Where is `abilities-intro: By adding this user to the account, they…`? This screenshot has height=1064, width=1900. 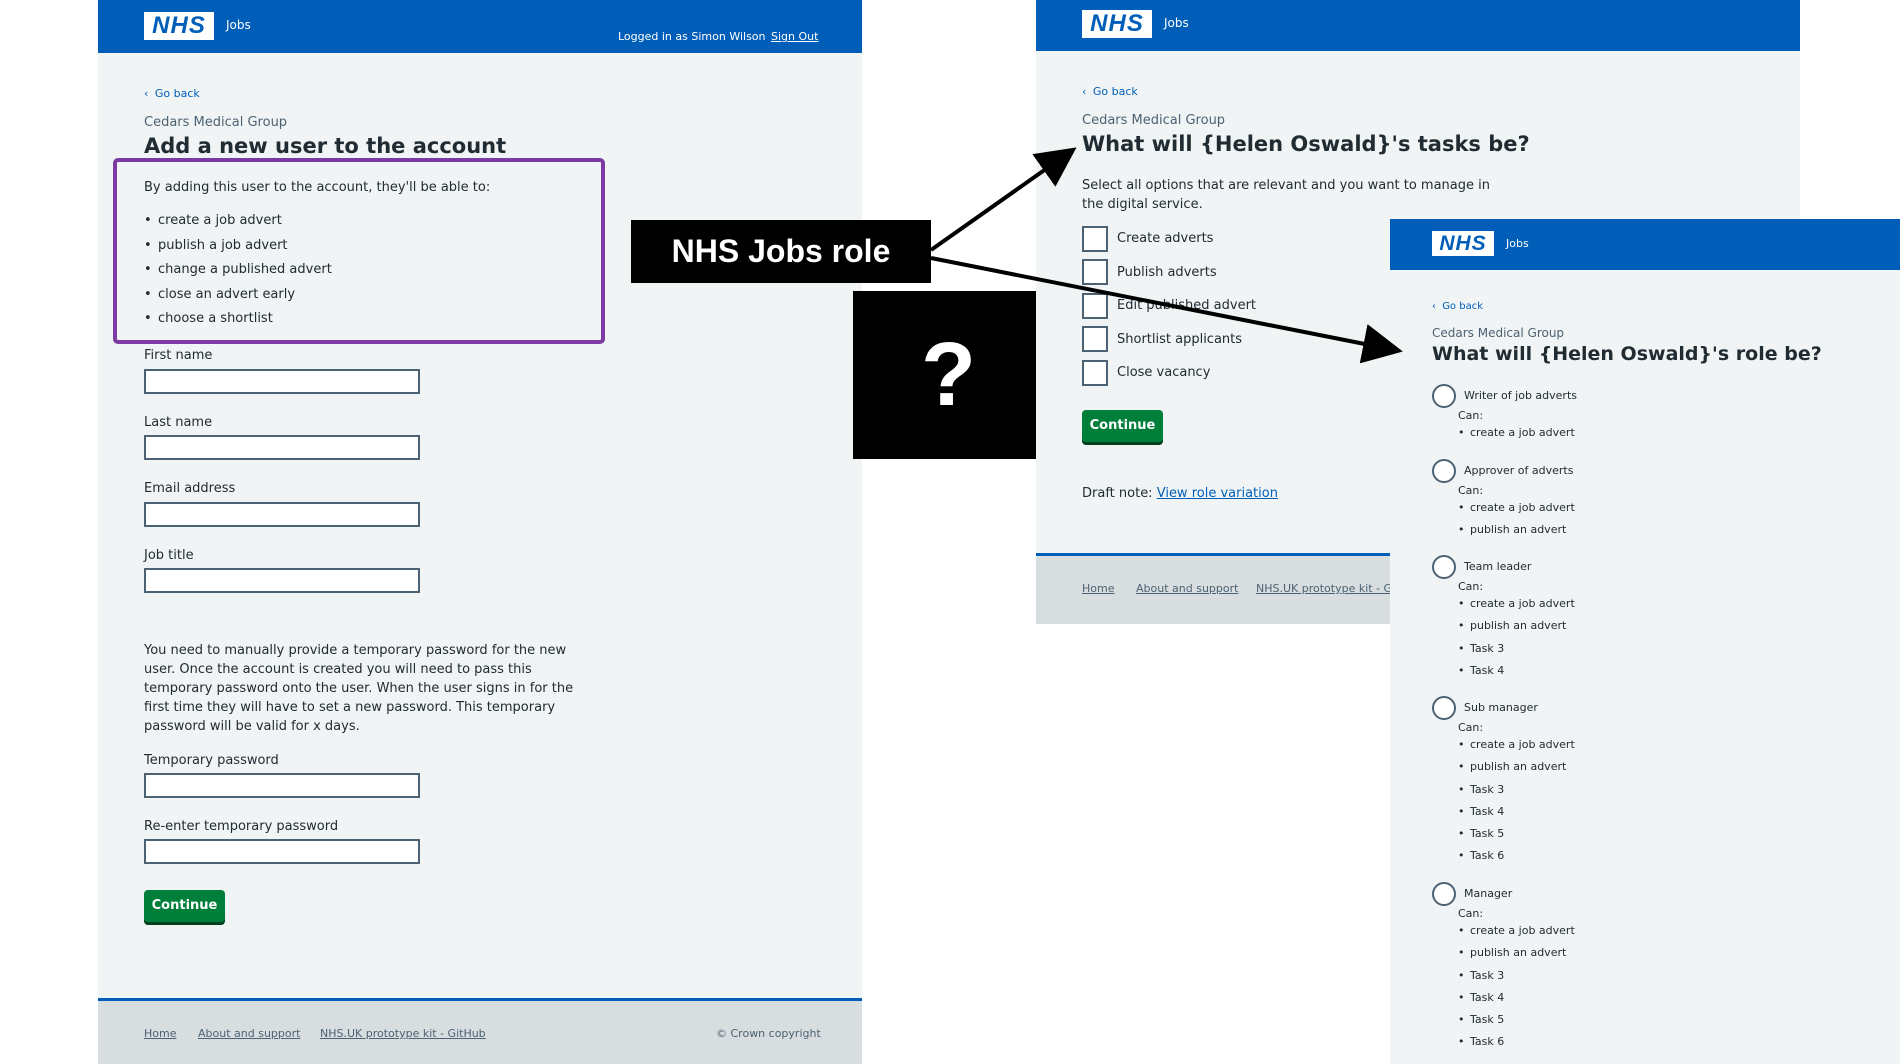
abilities-intro: By adding this user to the account, they… is located at coordinates (317, 187).